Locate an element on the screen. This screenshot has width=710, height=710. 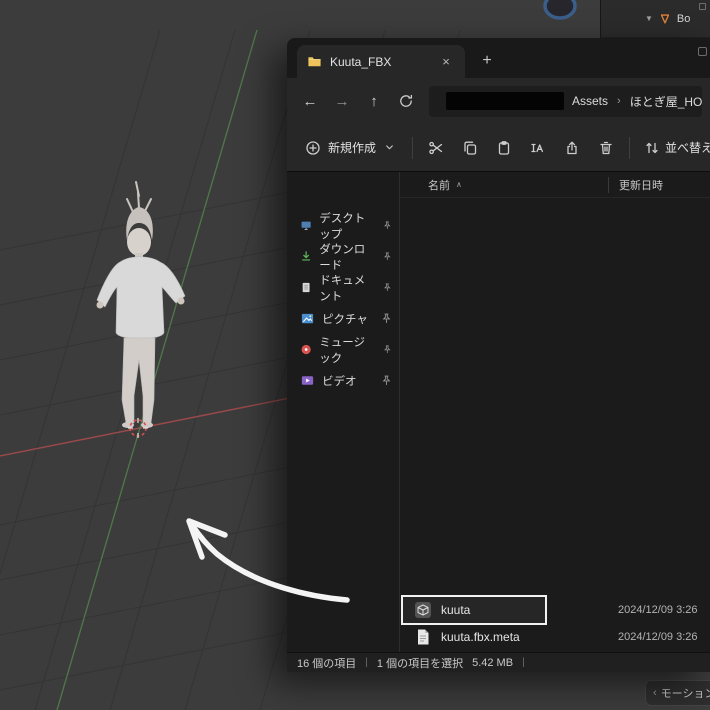
motion-panel-tab: ‹ モーションパ is located at coordinates (677, 693).